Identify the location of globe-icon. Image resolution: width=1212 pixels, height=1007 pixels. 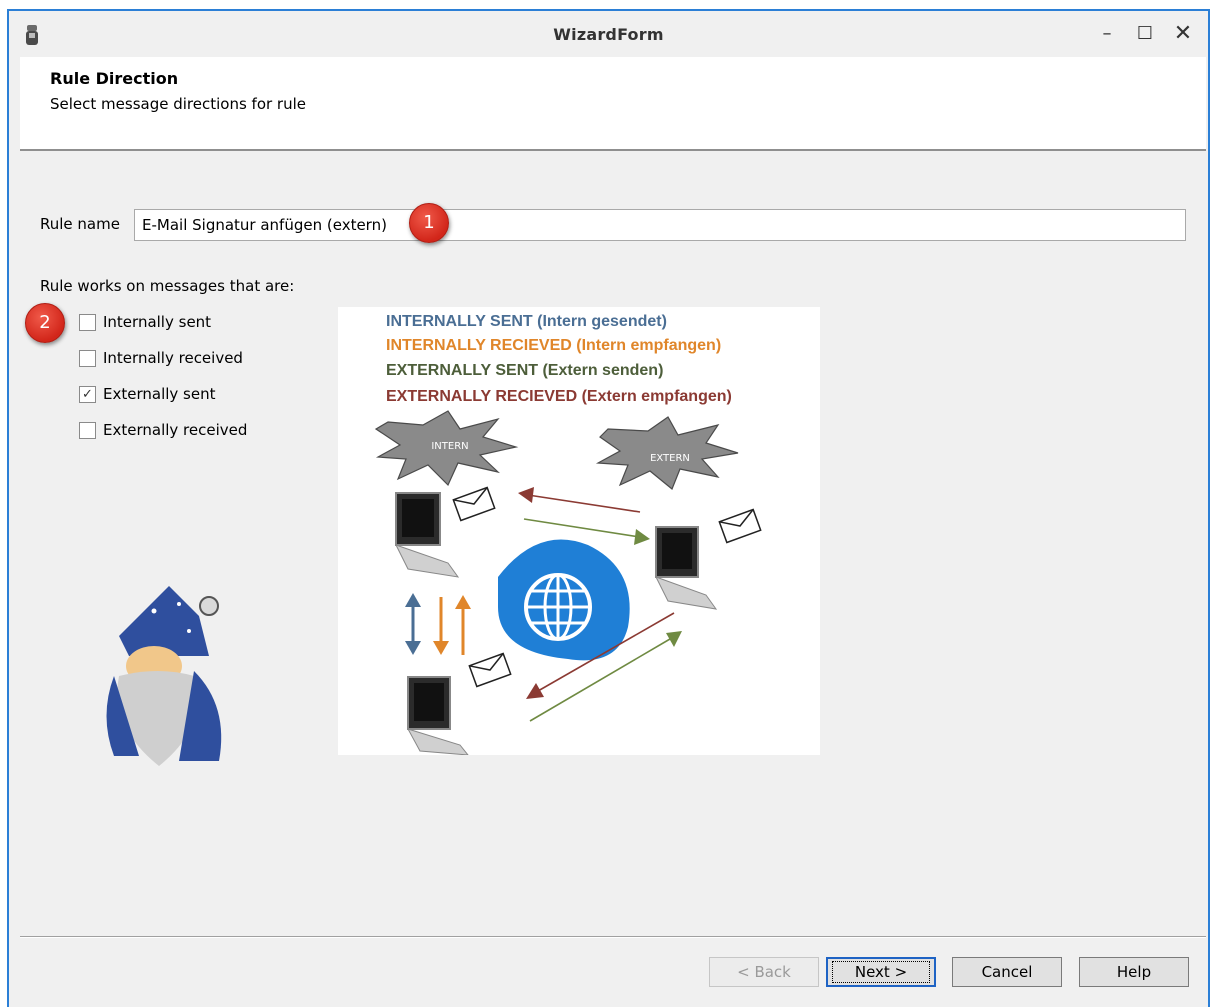
(564, 600).